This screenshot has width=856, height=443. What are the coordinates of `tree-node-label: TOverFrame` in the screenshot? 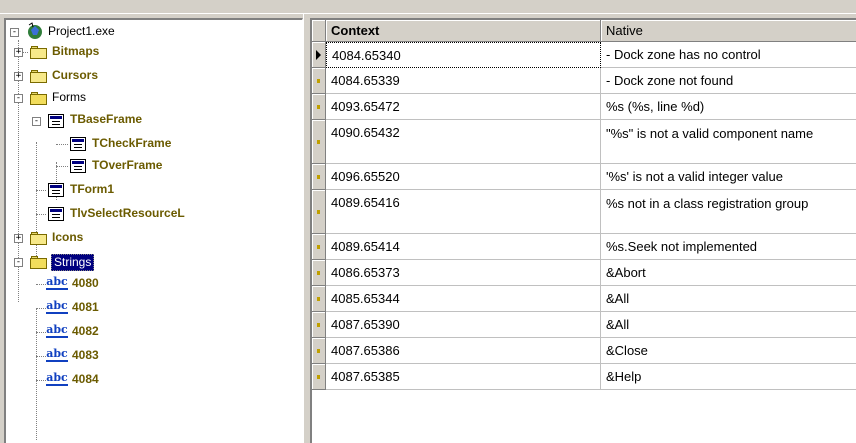 It's located at (127, 165).